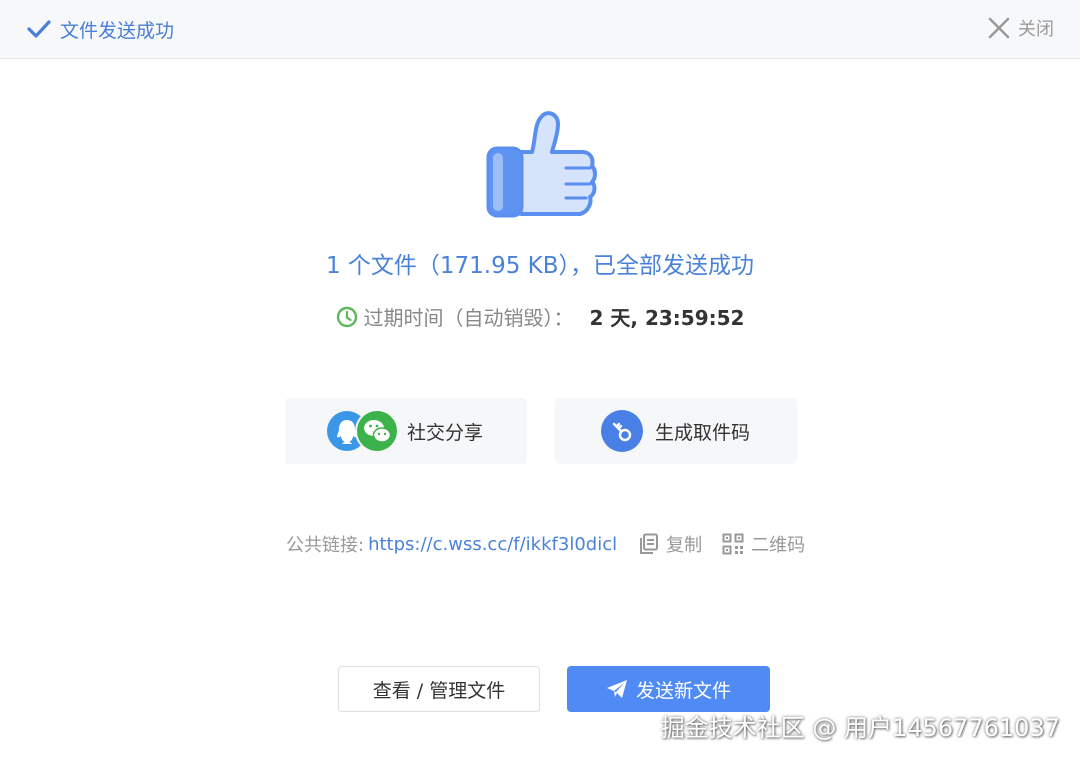  Describe the element at coordinates (733, 544) in the screenshot. I see `qr-code-icon` at that location.